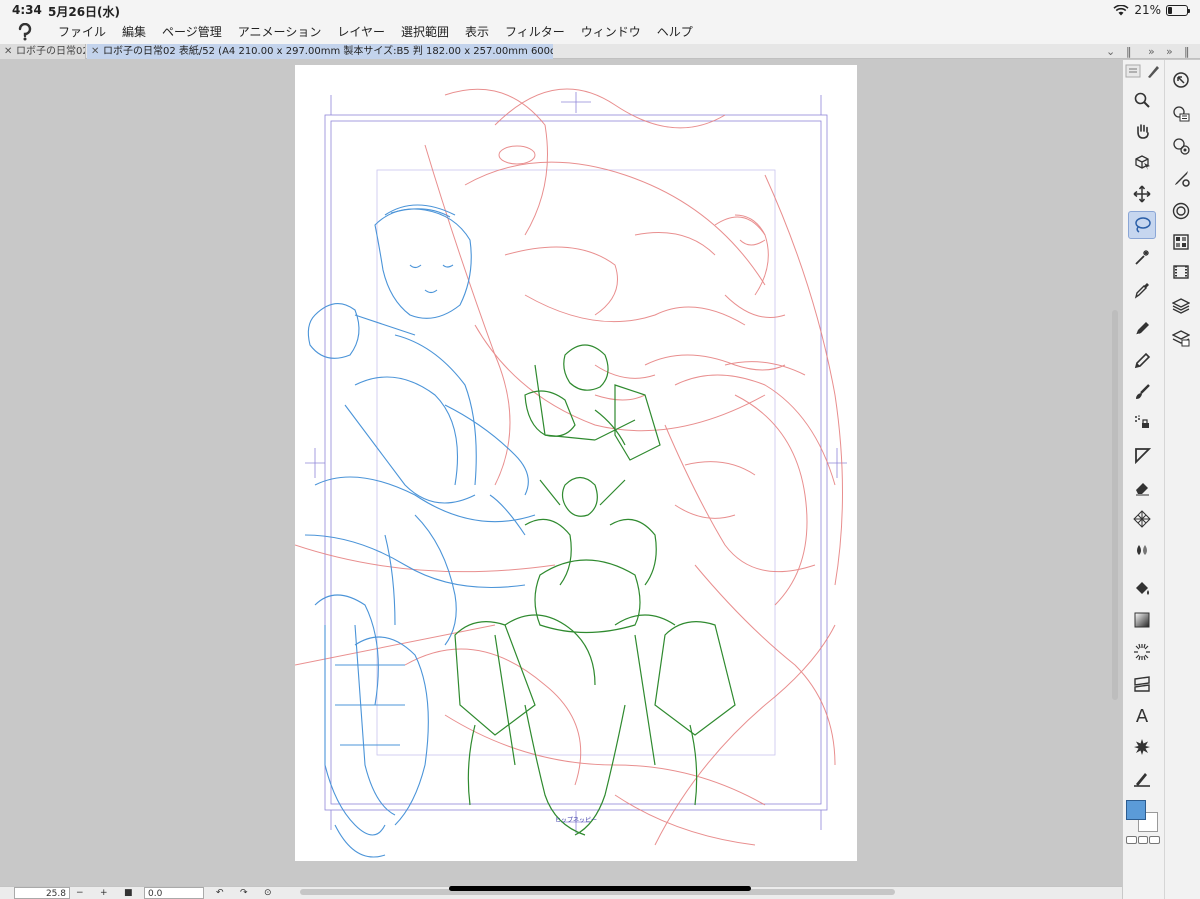 This screenshot has height=899, width=1200. I want to click on tool-eyedropper, so click(1142, 290).